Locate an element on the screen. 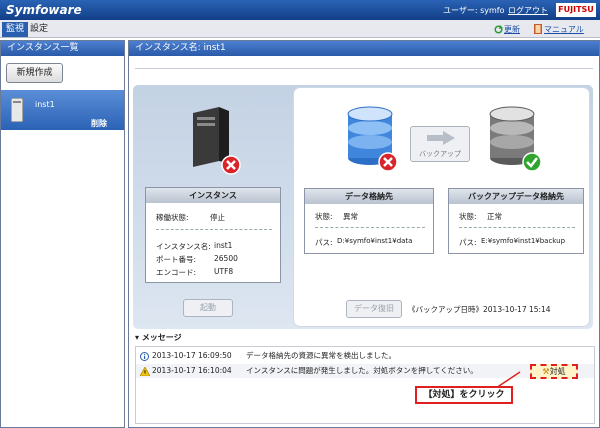  delete-instance-link: 削除 is located at coordinates (99, 123).